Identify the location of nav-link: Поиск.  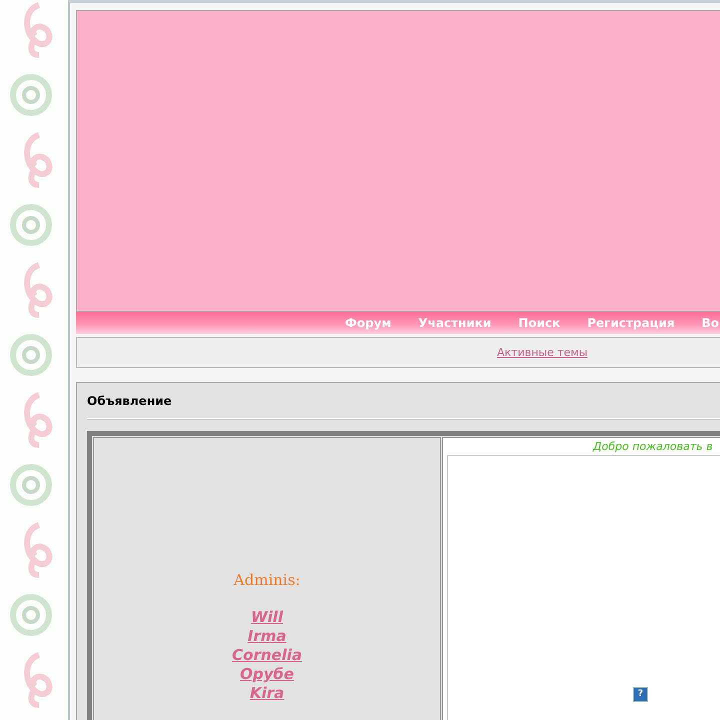
(539, 323).